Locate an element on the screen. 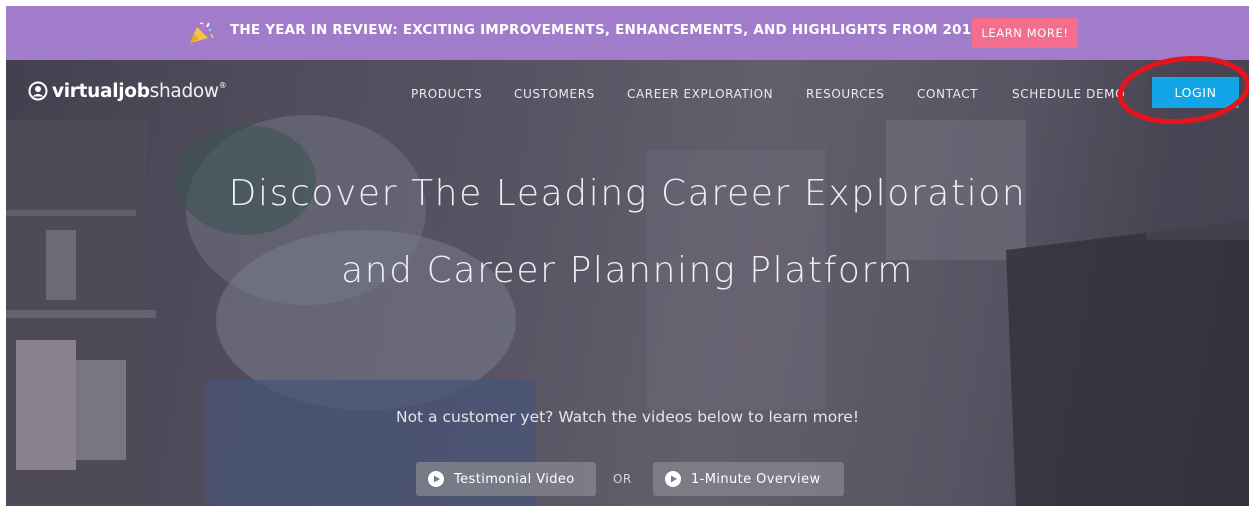 The image size is (1253, 506). nav-schedule-demo: SCHEDULE DEMO is located at coordinates (1068, 94).